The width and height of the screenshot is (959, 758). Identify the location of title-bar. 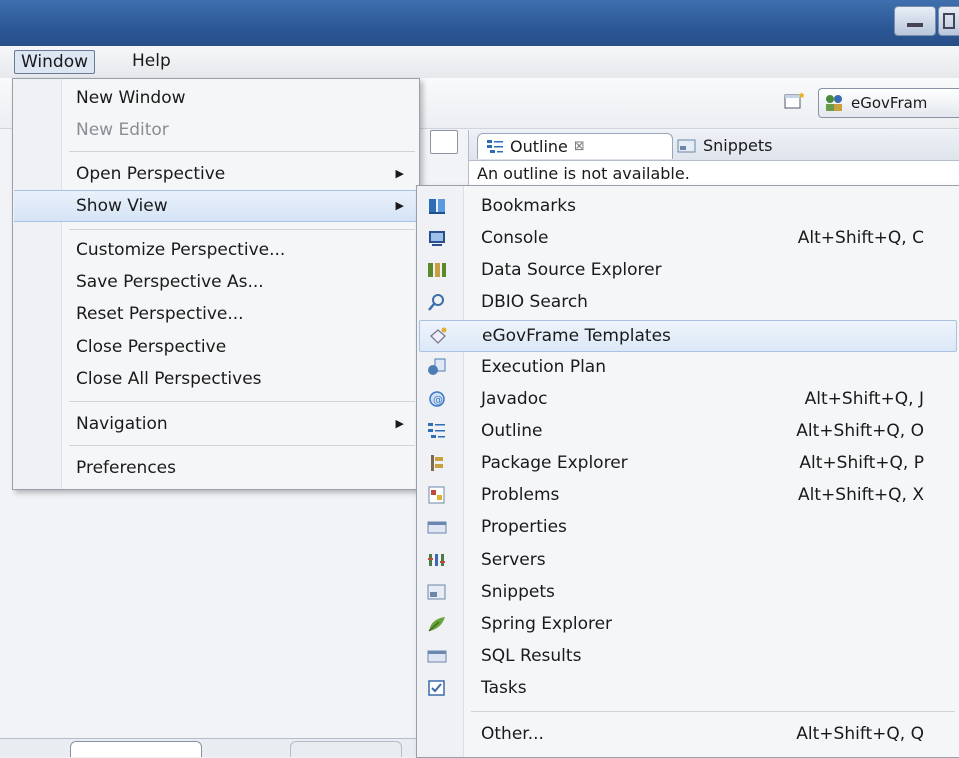
(479, 23).